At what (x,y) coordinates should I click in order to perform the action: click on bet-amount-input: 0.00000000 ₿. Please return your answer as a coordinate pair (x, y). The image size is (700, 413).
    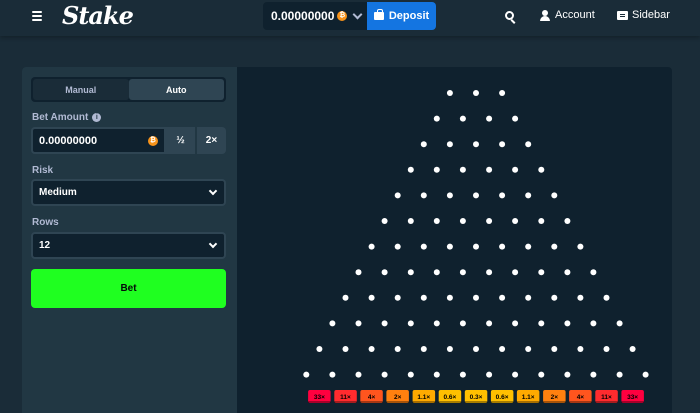
    Looking at the image, I should click on (98, 140).